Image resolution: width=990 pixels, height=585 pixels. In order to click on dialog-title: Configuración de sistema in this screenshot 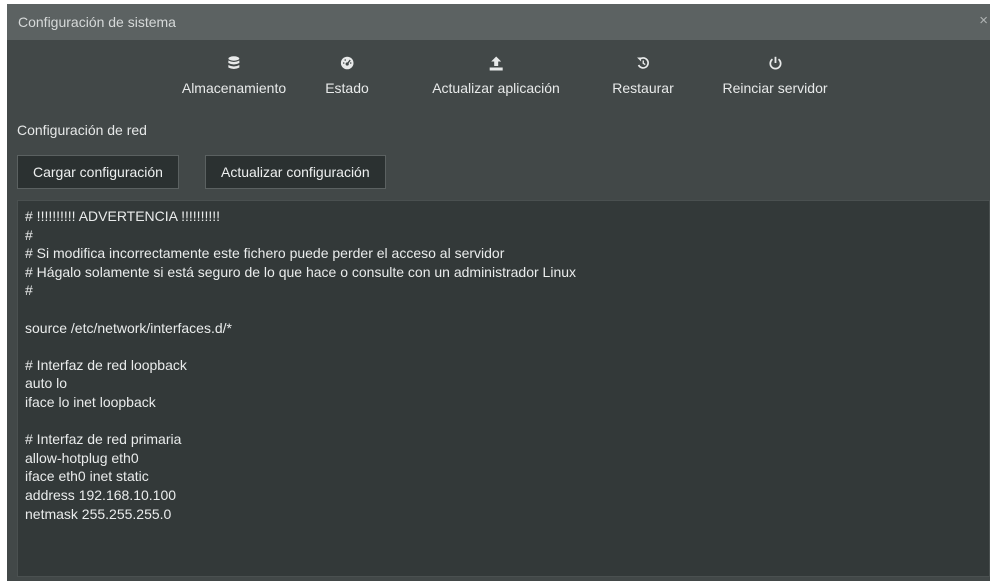, I will do `click(97, 22)`.